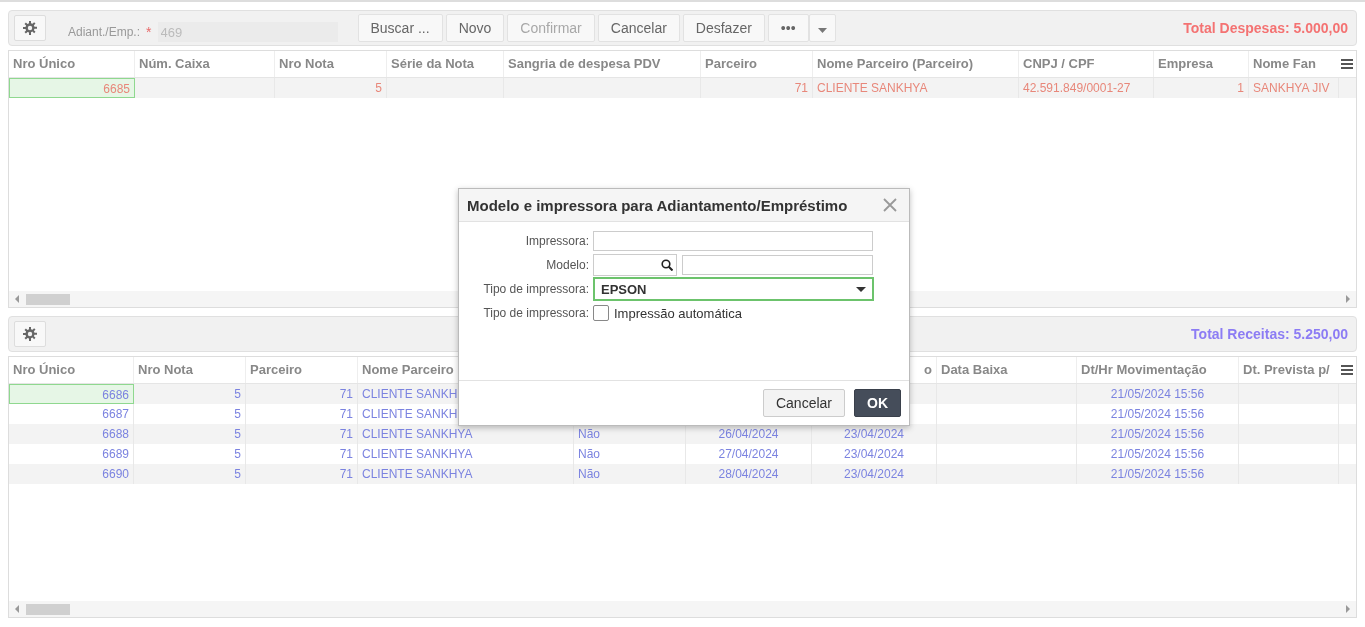 The height and width of the screenshot is (627, 1365). I want to click on table-cell: 42.591.849/0001-27, so click(1086, 88).